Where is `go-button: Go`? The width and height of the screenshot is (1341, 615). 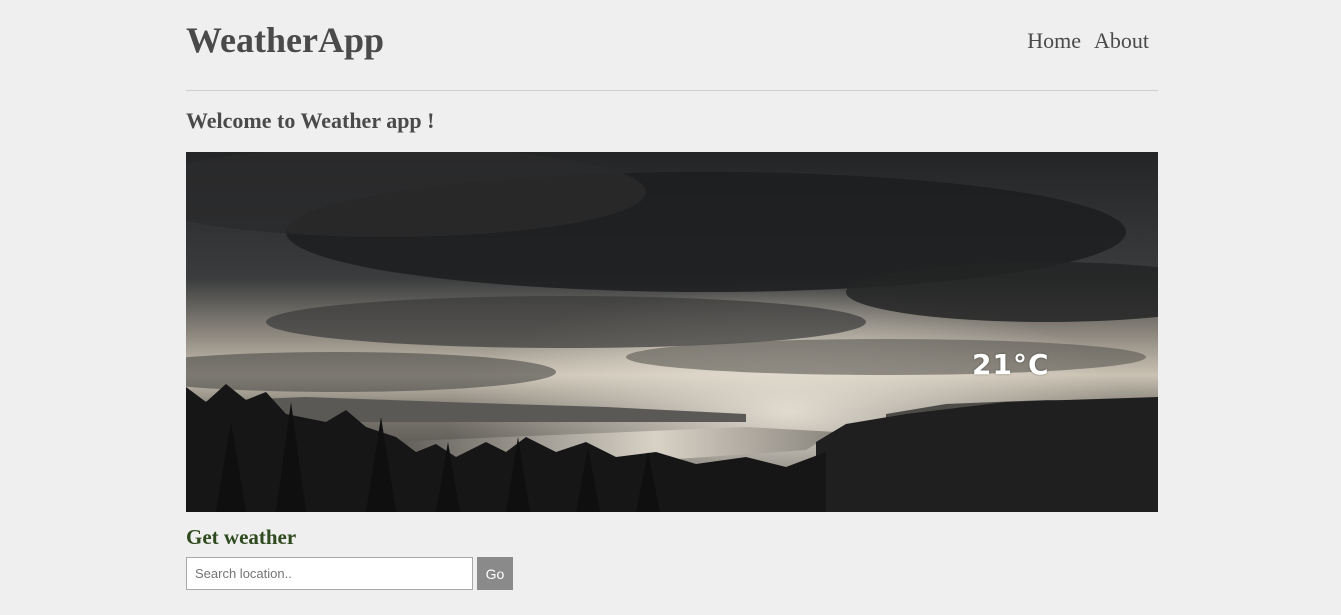 go-button: Go is located at coordinates (495, 573).